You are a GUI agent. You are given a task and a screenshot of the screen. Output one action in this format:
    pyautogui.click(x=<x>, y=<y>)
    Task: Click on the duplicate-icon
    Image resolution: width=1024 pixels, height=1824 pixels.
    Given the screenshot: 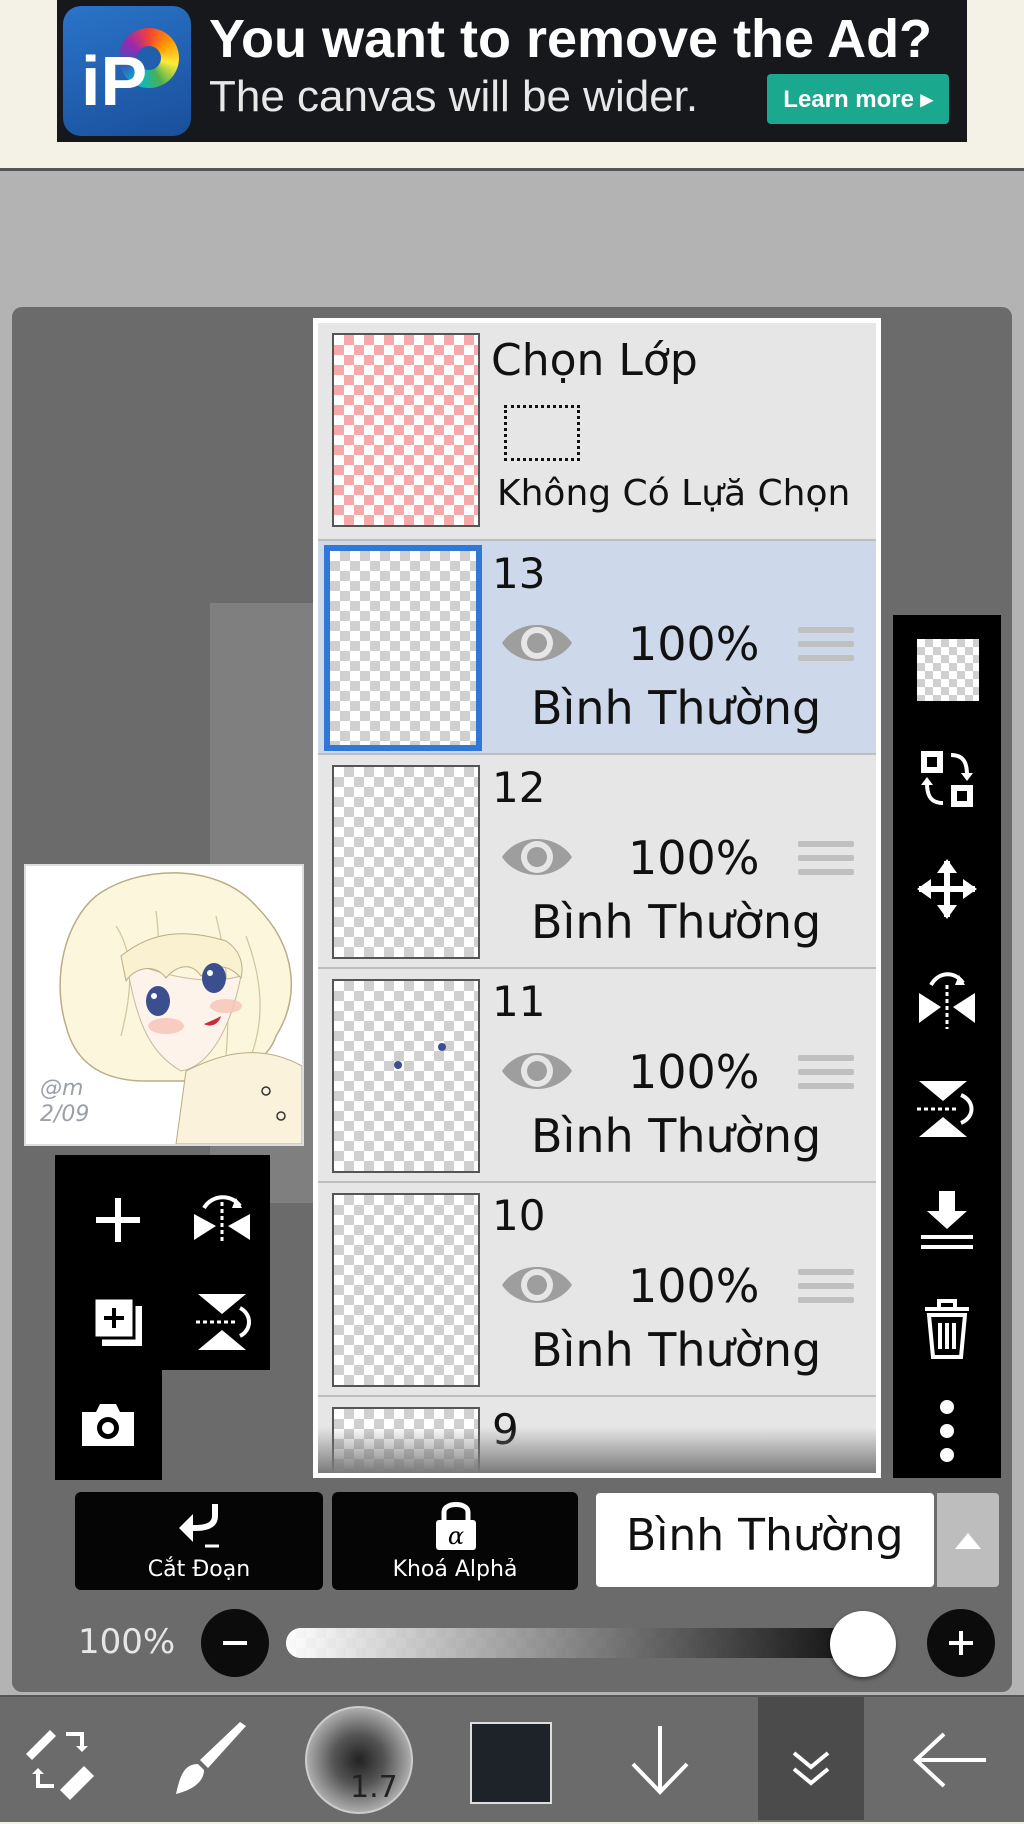 What is the action you would take?
    pyautogui.click(x=117, y=1321)
    